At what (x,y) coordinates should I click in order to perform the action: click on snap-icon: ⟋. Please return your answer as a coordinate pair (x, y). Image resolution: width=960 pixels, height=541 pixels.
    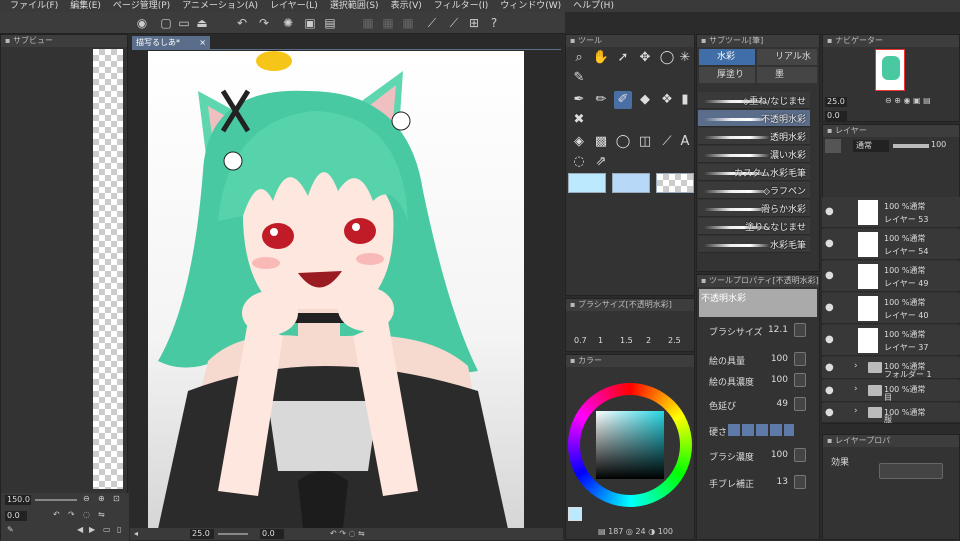
    Looking at the image, I should click on (454, 23).